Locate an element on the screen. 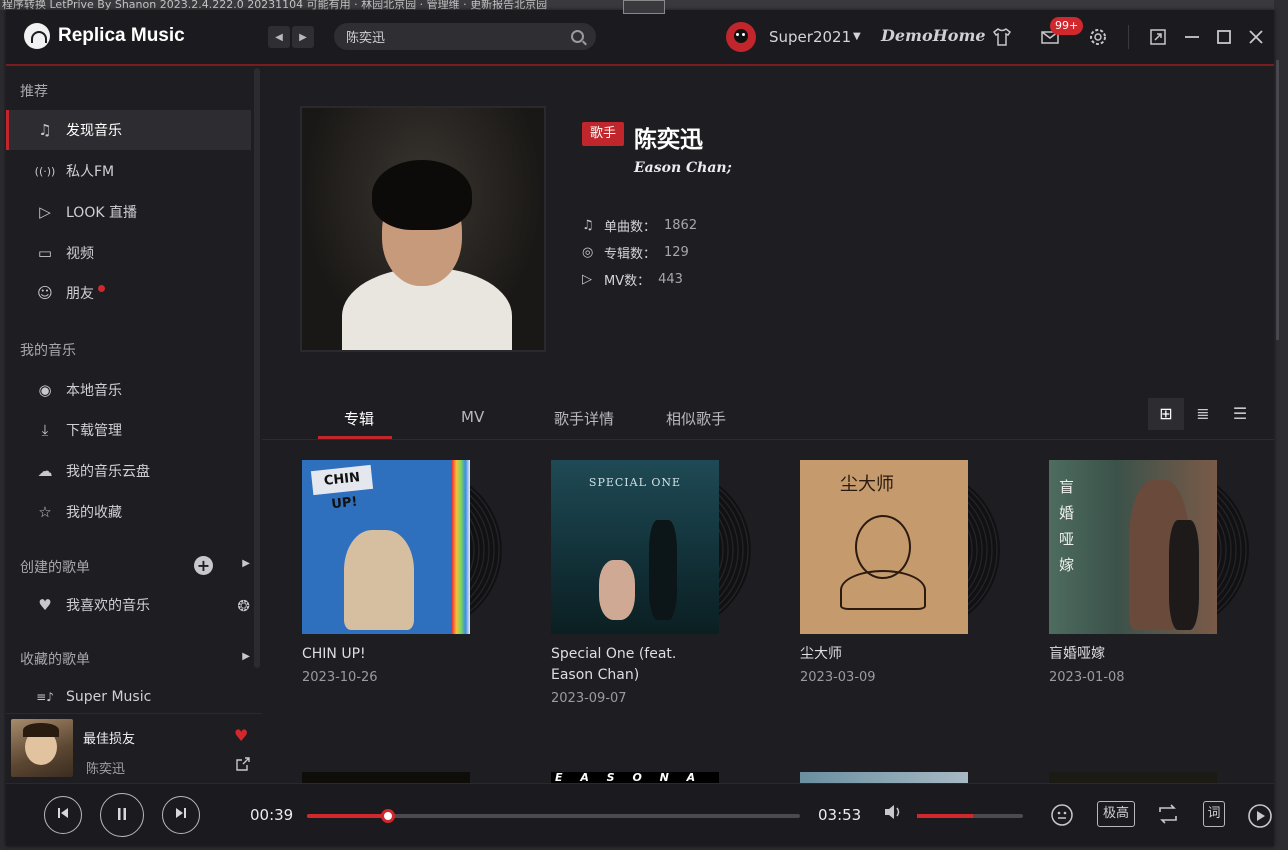  elapsed-time: 00:39 is located at coordinates (272, 815).